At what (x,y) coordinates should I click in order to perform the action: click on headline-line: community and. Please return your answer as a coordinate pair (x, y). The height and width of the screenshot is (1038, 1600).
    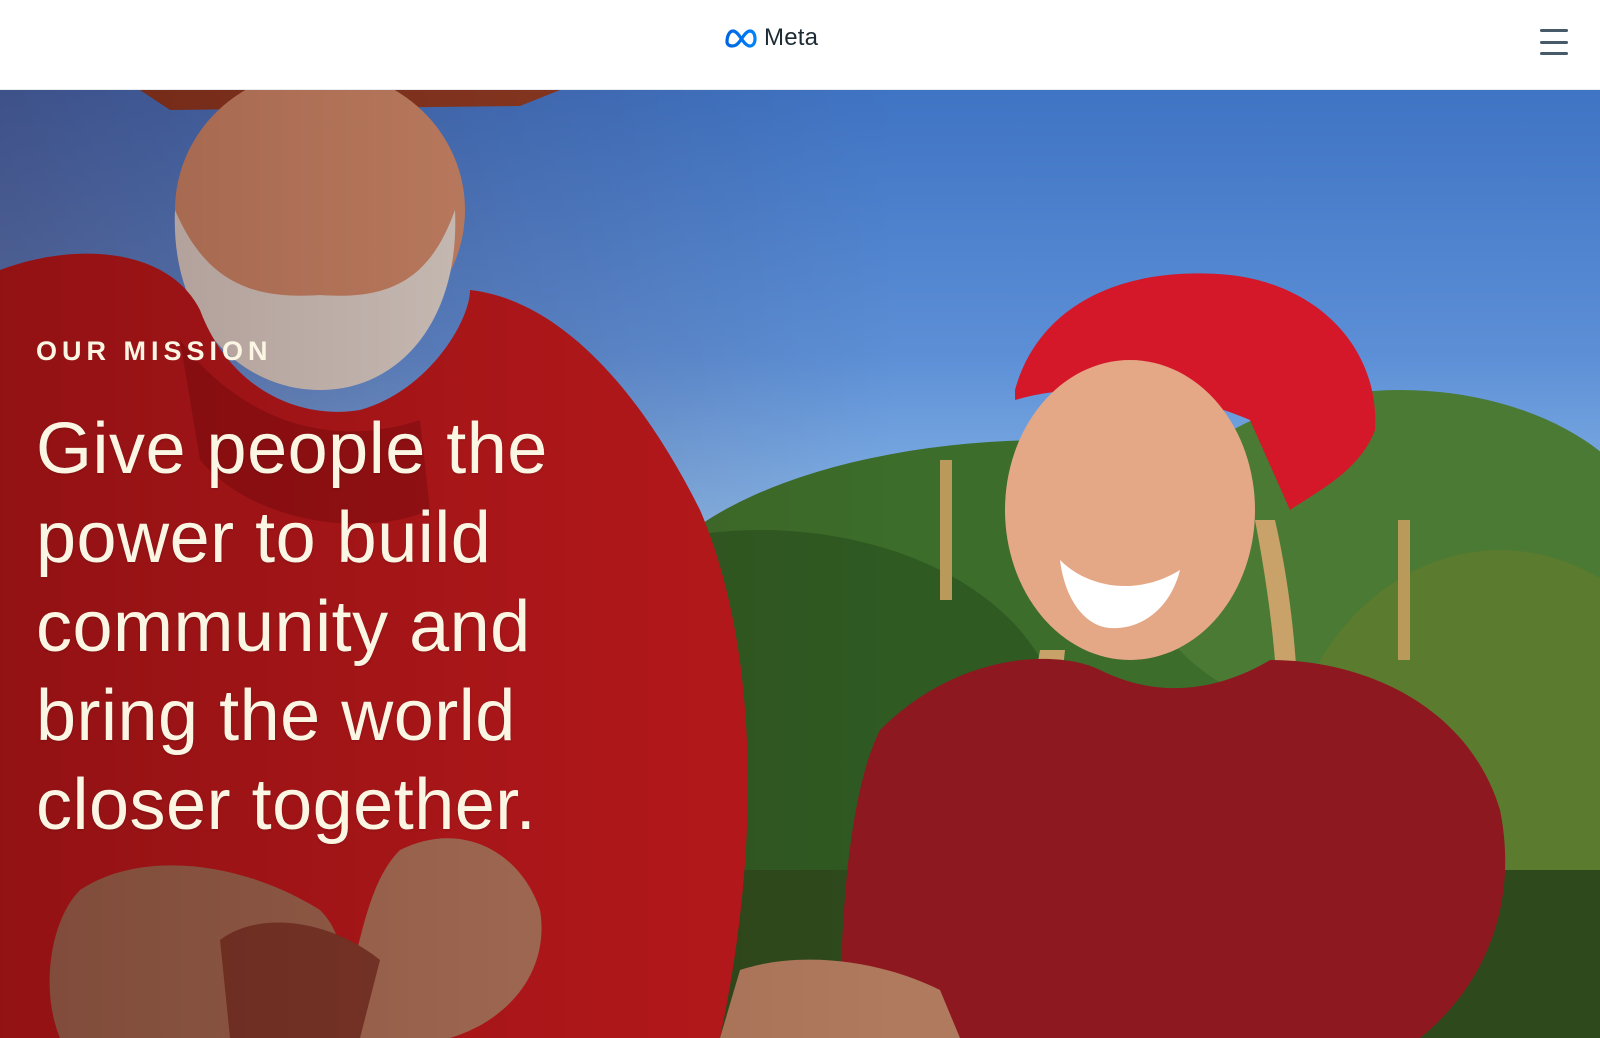
    Looking at the image, I should click on (283, 627).